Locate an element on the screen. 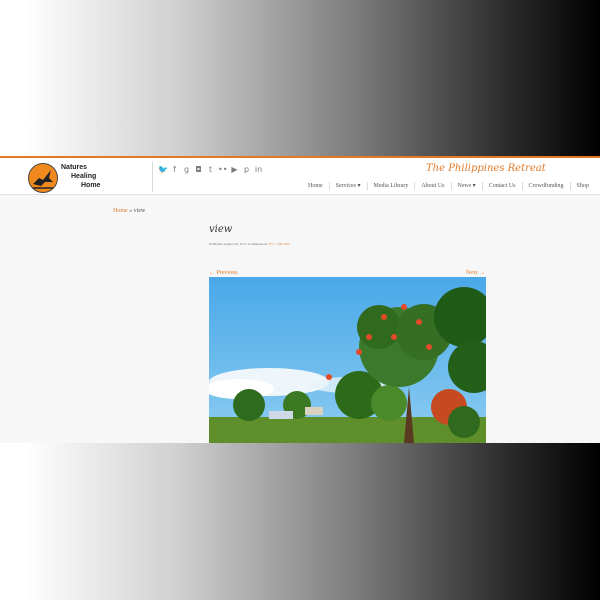  logo-line-3: Home is located at coordinates (91, 185).